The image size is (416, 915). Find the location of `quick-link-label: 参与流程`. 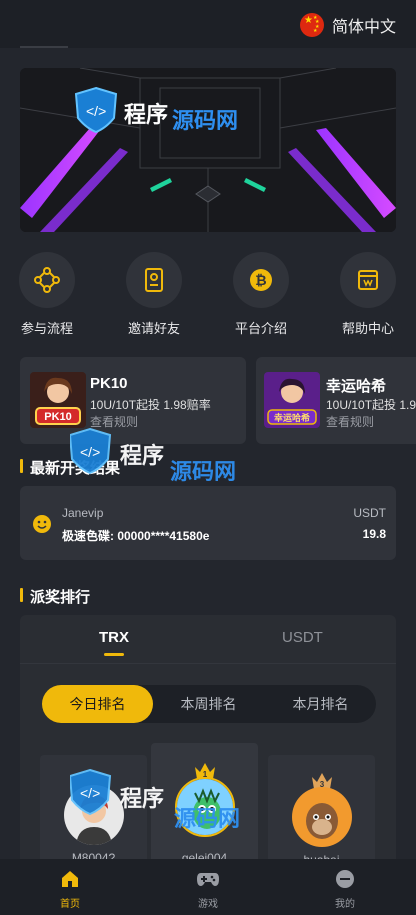

quick-link-label: 参与流程 is located at coordinates (46, 328).